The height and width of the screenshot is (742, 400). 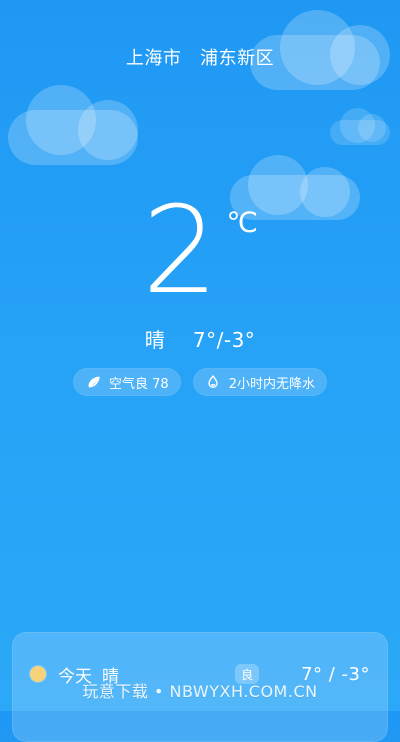 What do you see at coordinates (224, 340) in the screenshot?
I see `temperature-range: 7°/-3°` at bounding box center [224, 340].